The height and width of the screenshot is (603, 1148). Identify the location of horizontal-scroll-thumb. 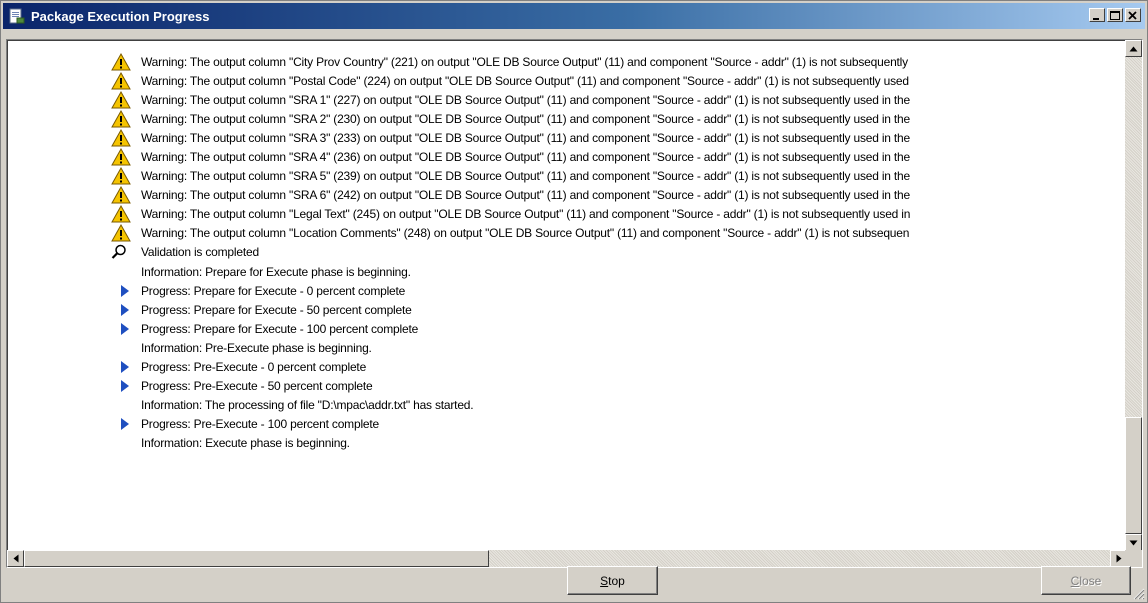
(256, 558).